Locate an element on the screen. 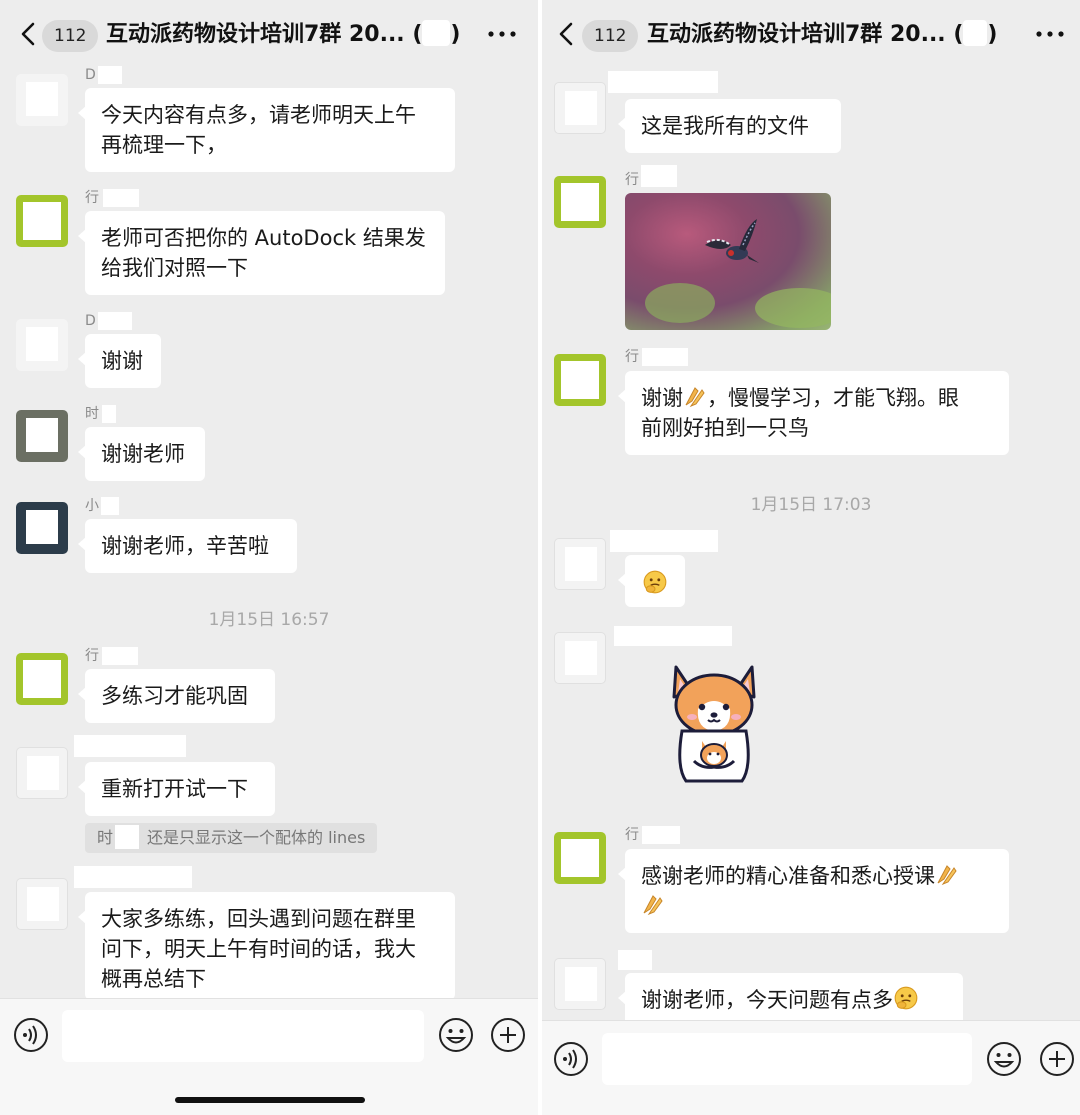 The width and height of the screenshot is (1080, 1115). message-bubble: 重新打开试一下 is located at coordinates (176, 789).